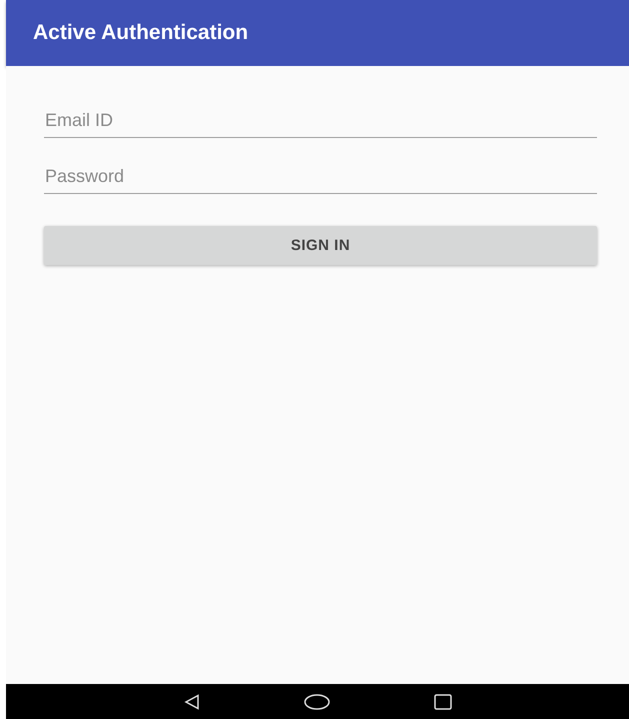 The width and height of the screenshot is (629, 719). Describe the element at coordinates (320, 177) in the screenshot. I see `password-field: Password` at that location.